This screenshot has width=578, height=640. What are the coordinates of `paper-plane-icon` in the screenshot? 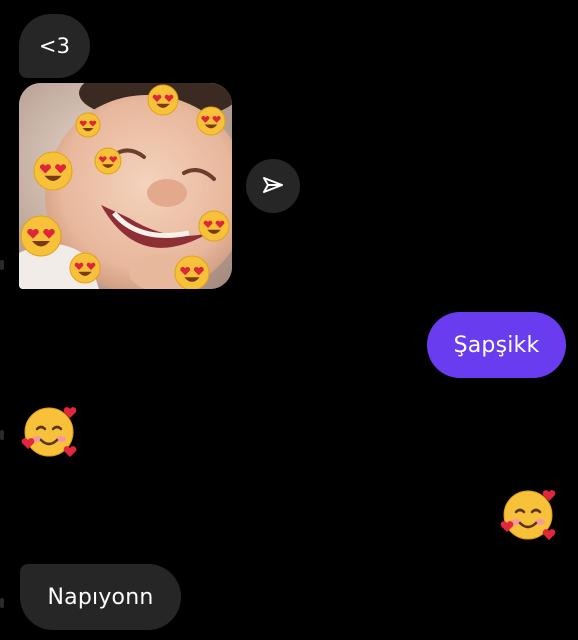 It's located at (273, 185).